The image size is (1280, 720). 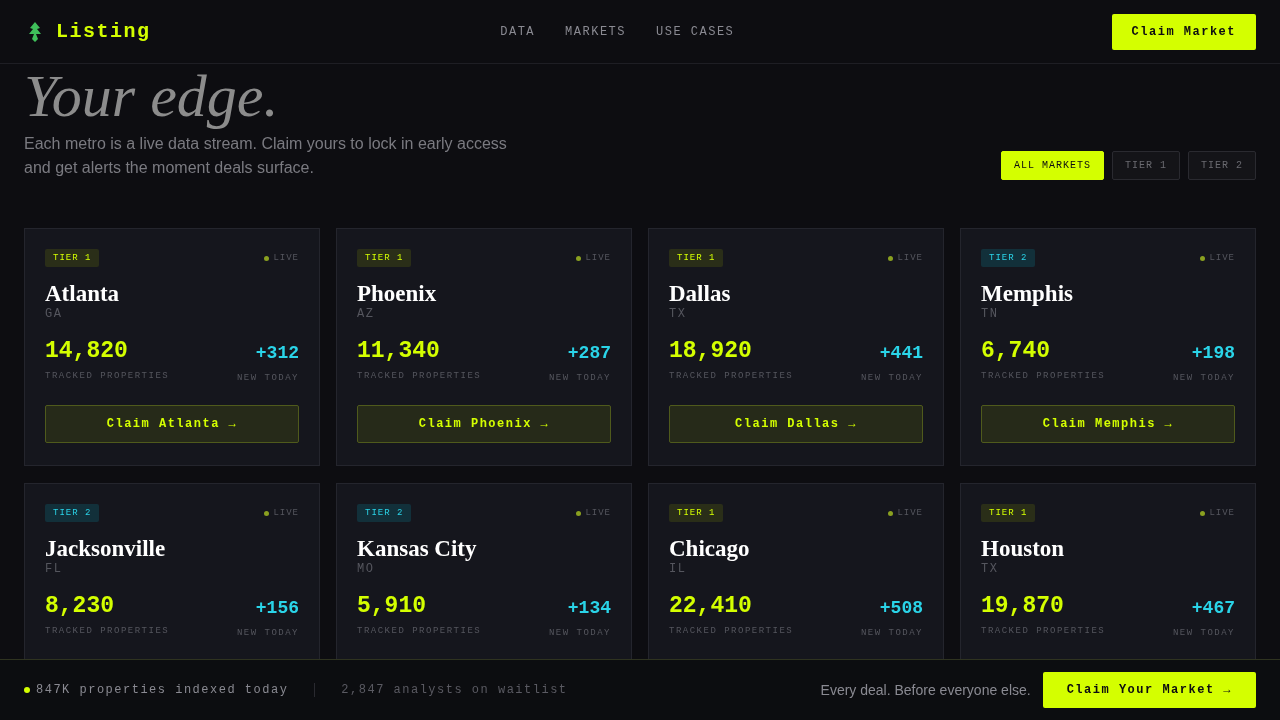 I want to click on new-count: +198, so click(x=1213, y=353).